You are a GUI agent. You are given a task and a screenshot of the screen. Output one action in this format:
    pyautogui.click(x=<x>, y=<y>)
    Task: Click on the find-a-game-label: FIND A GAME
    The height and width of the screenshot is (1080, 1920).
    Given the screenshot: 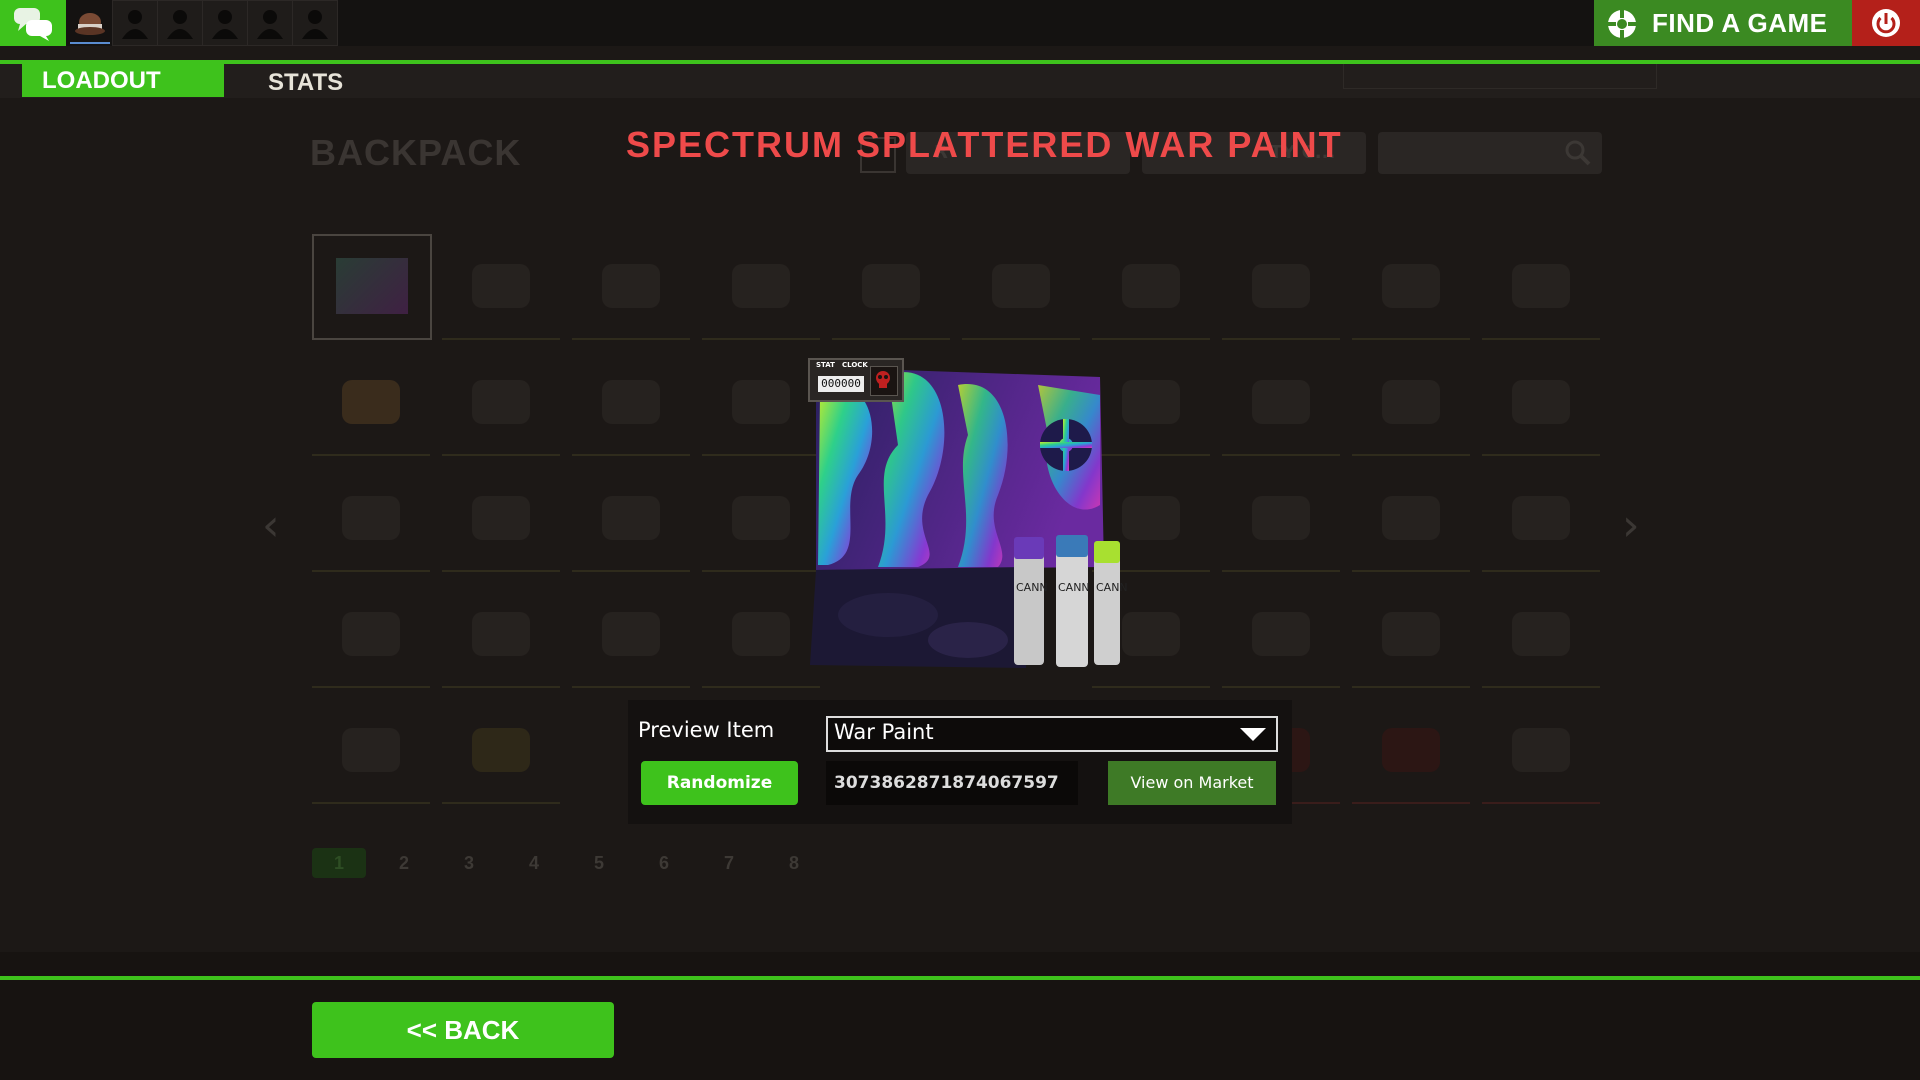 What is the action you would take?
    pyautogui.click(x=1740, y=23)
    